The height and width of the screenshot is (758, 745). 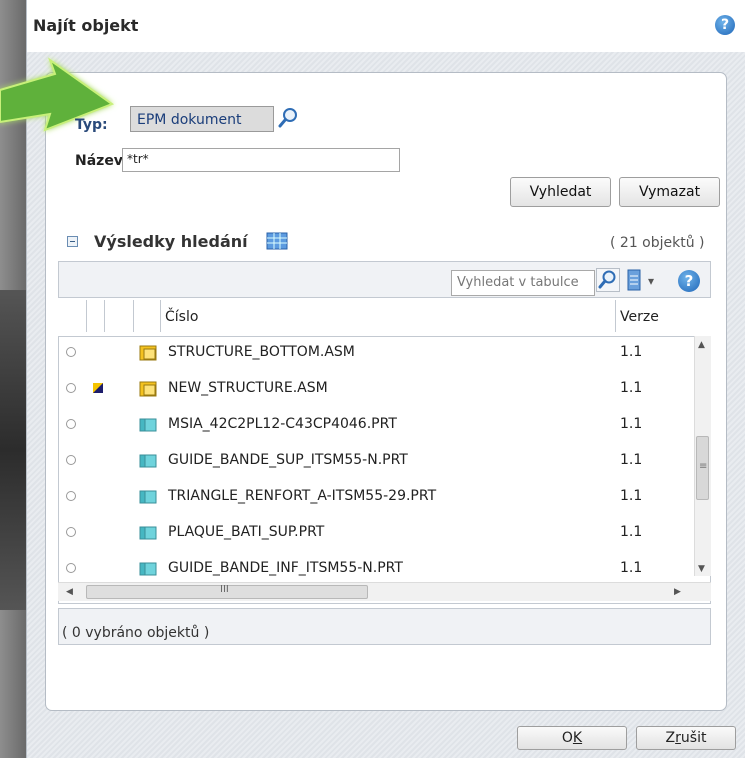 What do you see at coordinates (689, 281) in the screenshot?
I see `table-help-icon: ?` at bounding box center [689, 281].